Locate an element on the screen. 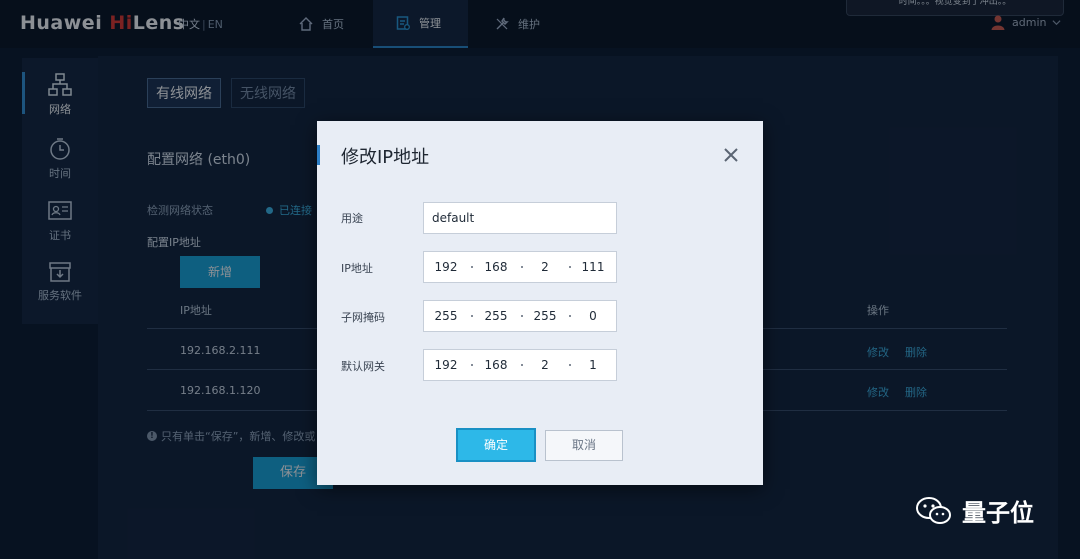 This screenshot has width=1080, height=559. gateway-octet-2: 168 is located at coordinates (496, 365).